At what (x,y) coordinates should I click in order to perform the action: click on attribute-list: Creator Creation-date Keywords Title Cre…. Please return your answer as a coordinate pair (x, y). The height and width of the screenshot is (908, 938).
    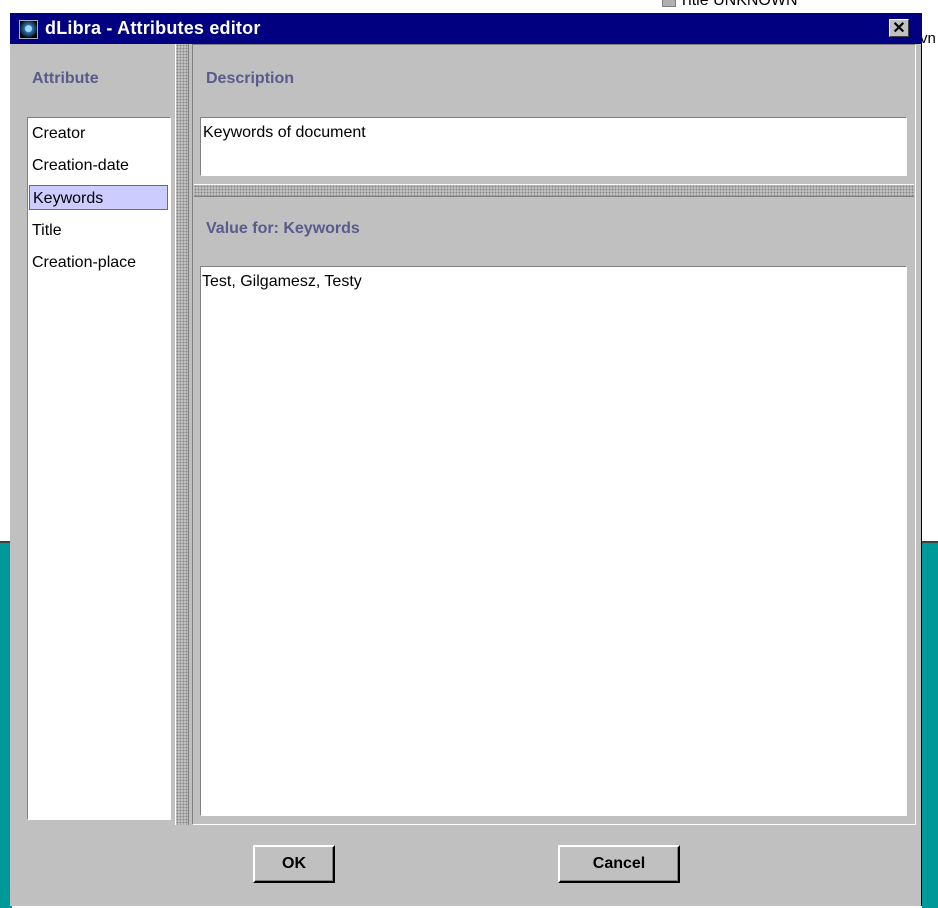
    Looking at the image, I should click on (99, 468).